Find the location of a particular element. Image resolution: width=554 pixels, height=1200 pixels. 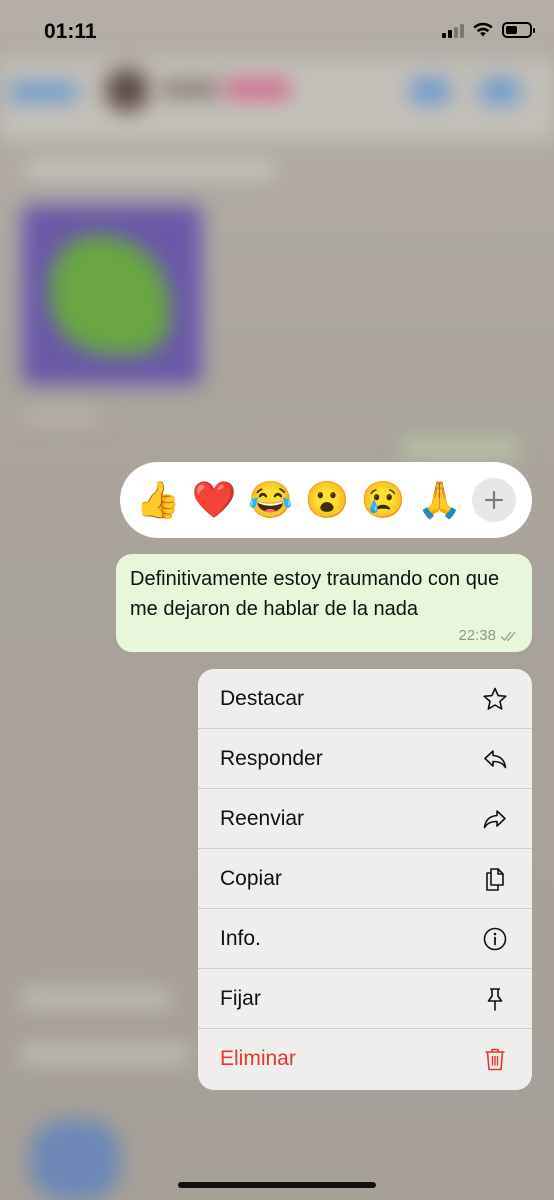

wifi-icon is located at coordinates (483, 29).